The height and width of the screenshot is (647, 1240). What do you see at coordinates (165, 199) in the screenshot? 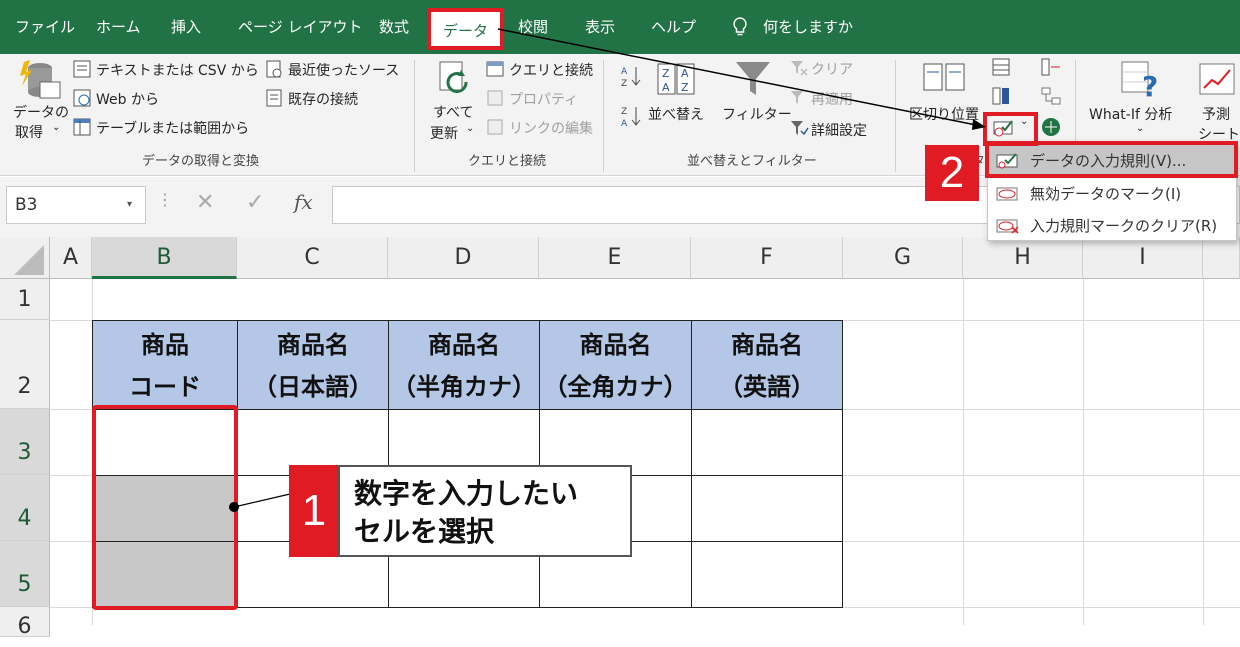
I see `drag-handle-icon: ⋮` at bounding box center [165, 199].